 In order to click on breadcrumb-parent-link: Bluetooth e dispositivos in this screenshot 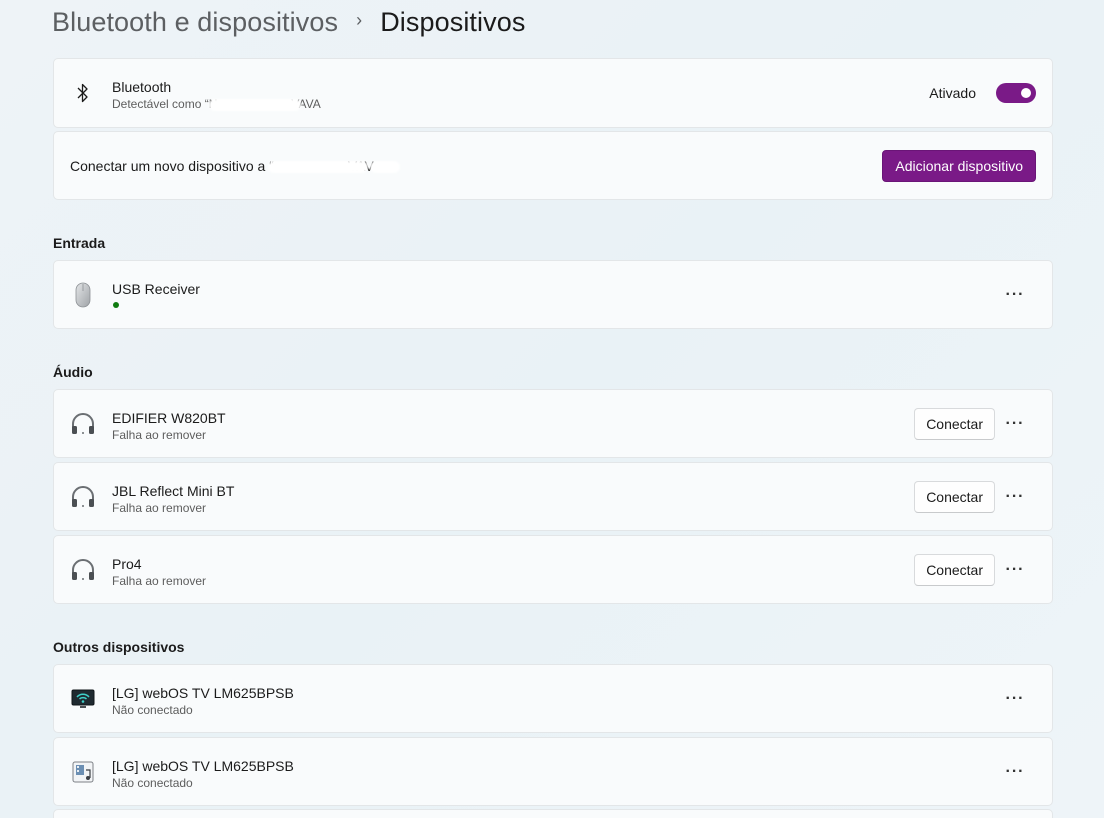, I will do `click(195, 22)`.